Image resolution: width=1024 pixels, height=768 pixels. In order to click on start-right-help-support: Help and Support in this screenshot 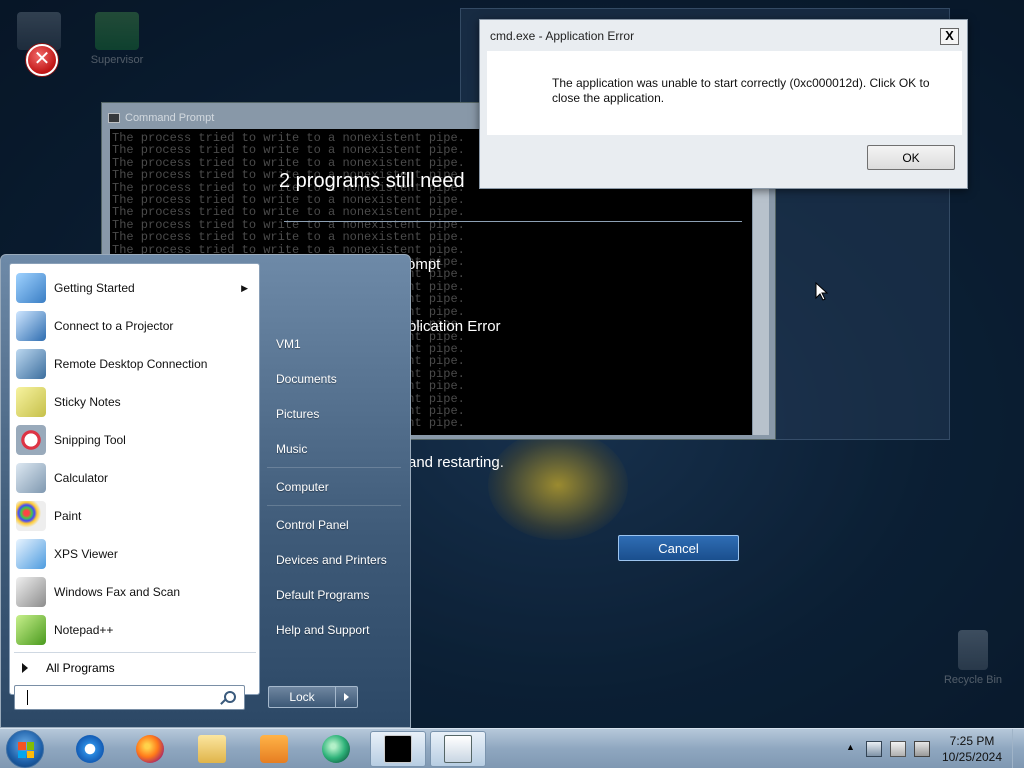, I will do `click(322, 630)`.